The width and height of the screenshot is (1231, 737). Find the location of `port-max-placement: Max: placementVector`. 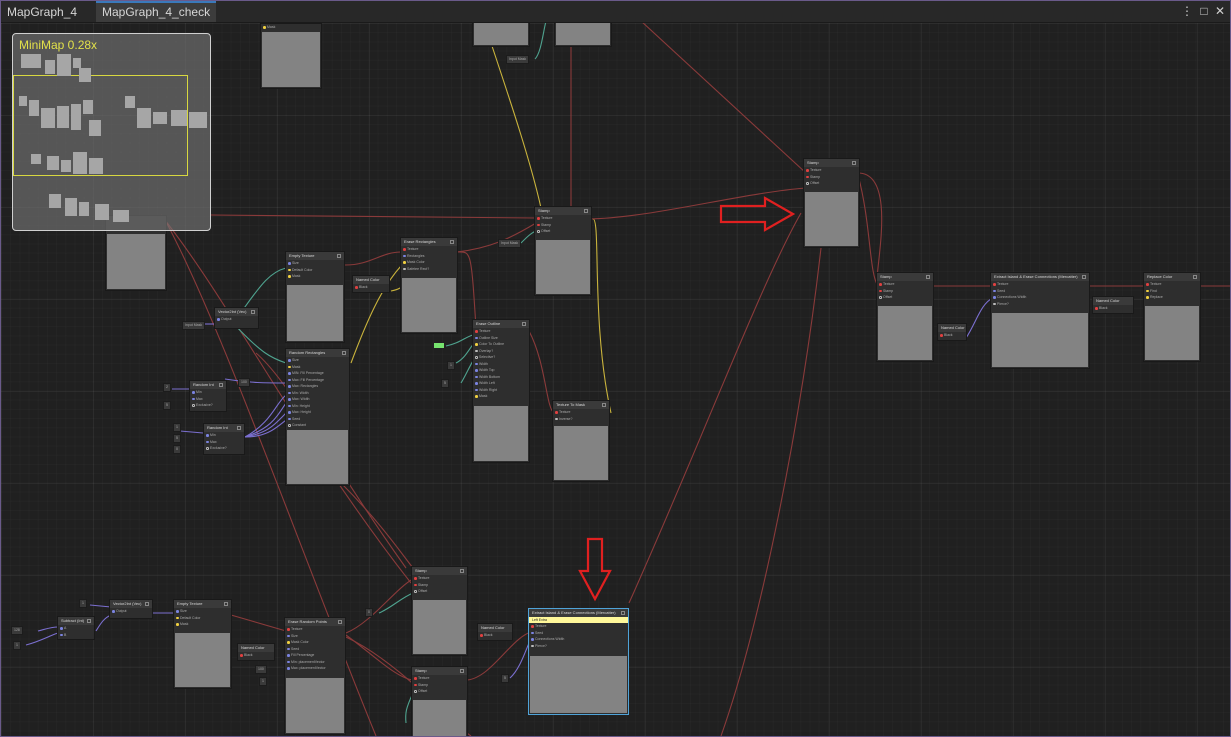

port-max-placement: Max: placementVector is located at coordinates (315, 668).